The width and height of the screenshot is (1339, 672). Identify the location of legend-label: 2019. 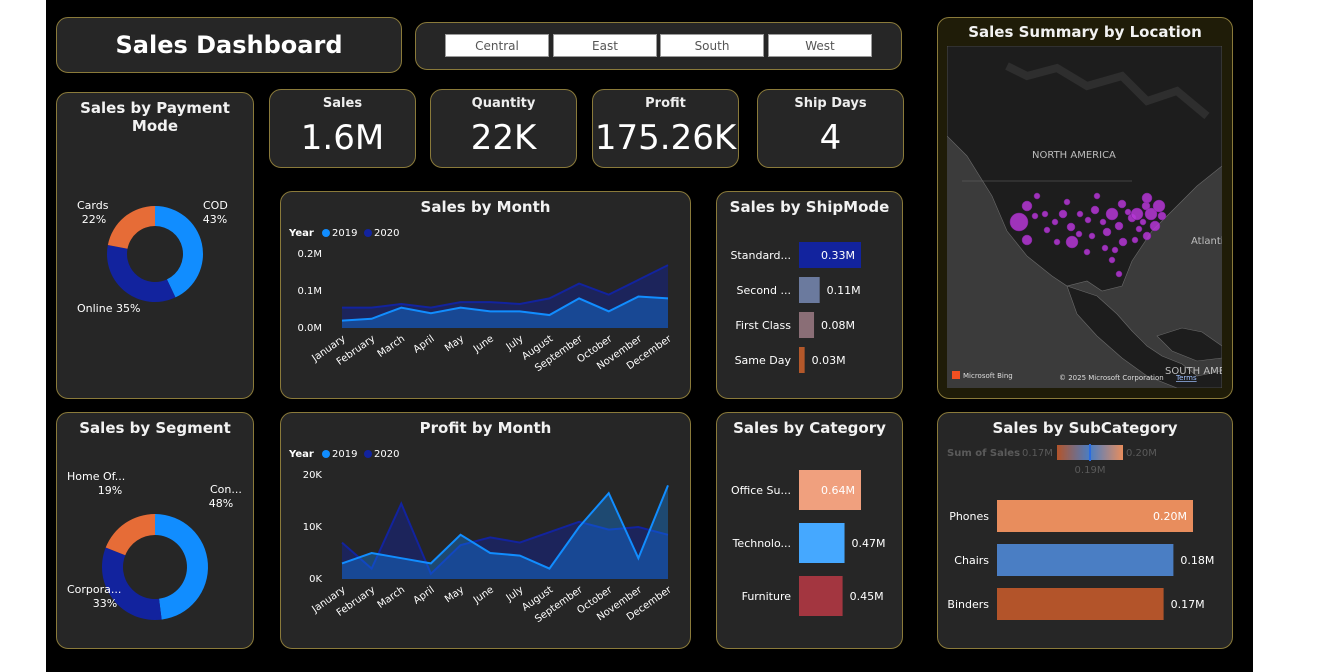
(344, 233).